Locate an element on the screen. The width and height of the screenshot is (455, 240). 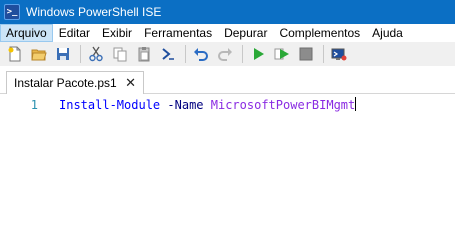
open-folder-icon is located at coordinates (39, 55).